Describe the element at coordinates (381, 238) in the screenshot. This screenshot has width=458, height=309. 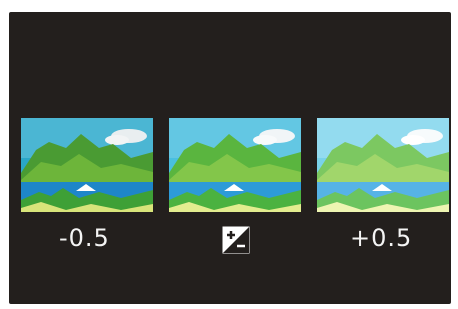
I see `exposure-label-plus: +0.5` at that location.